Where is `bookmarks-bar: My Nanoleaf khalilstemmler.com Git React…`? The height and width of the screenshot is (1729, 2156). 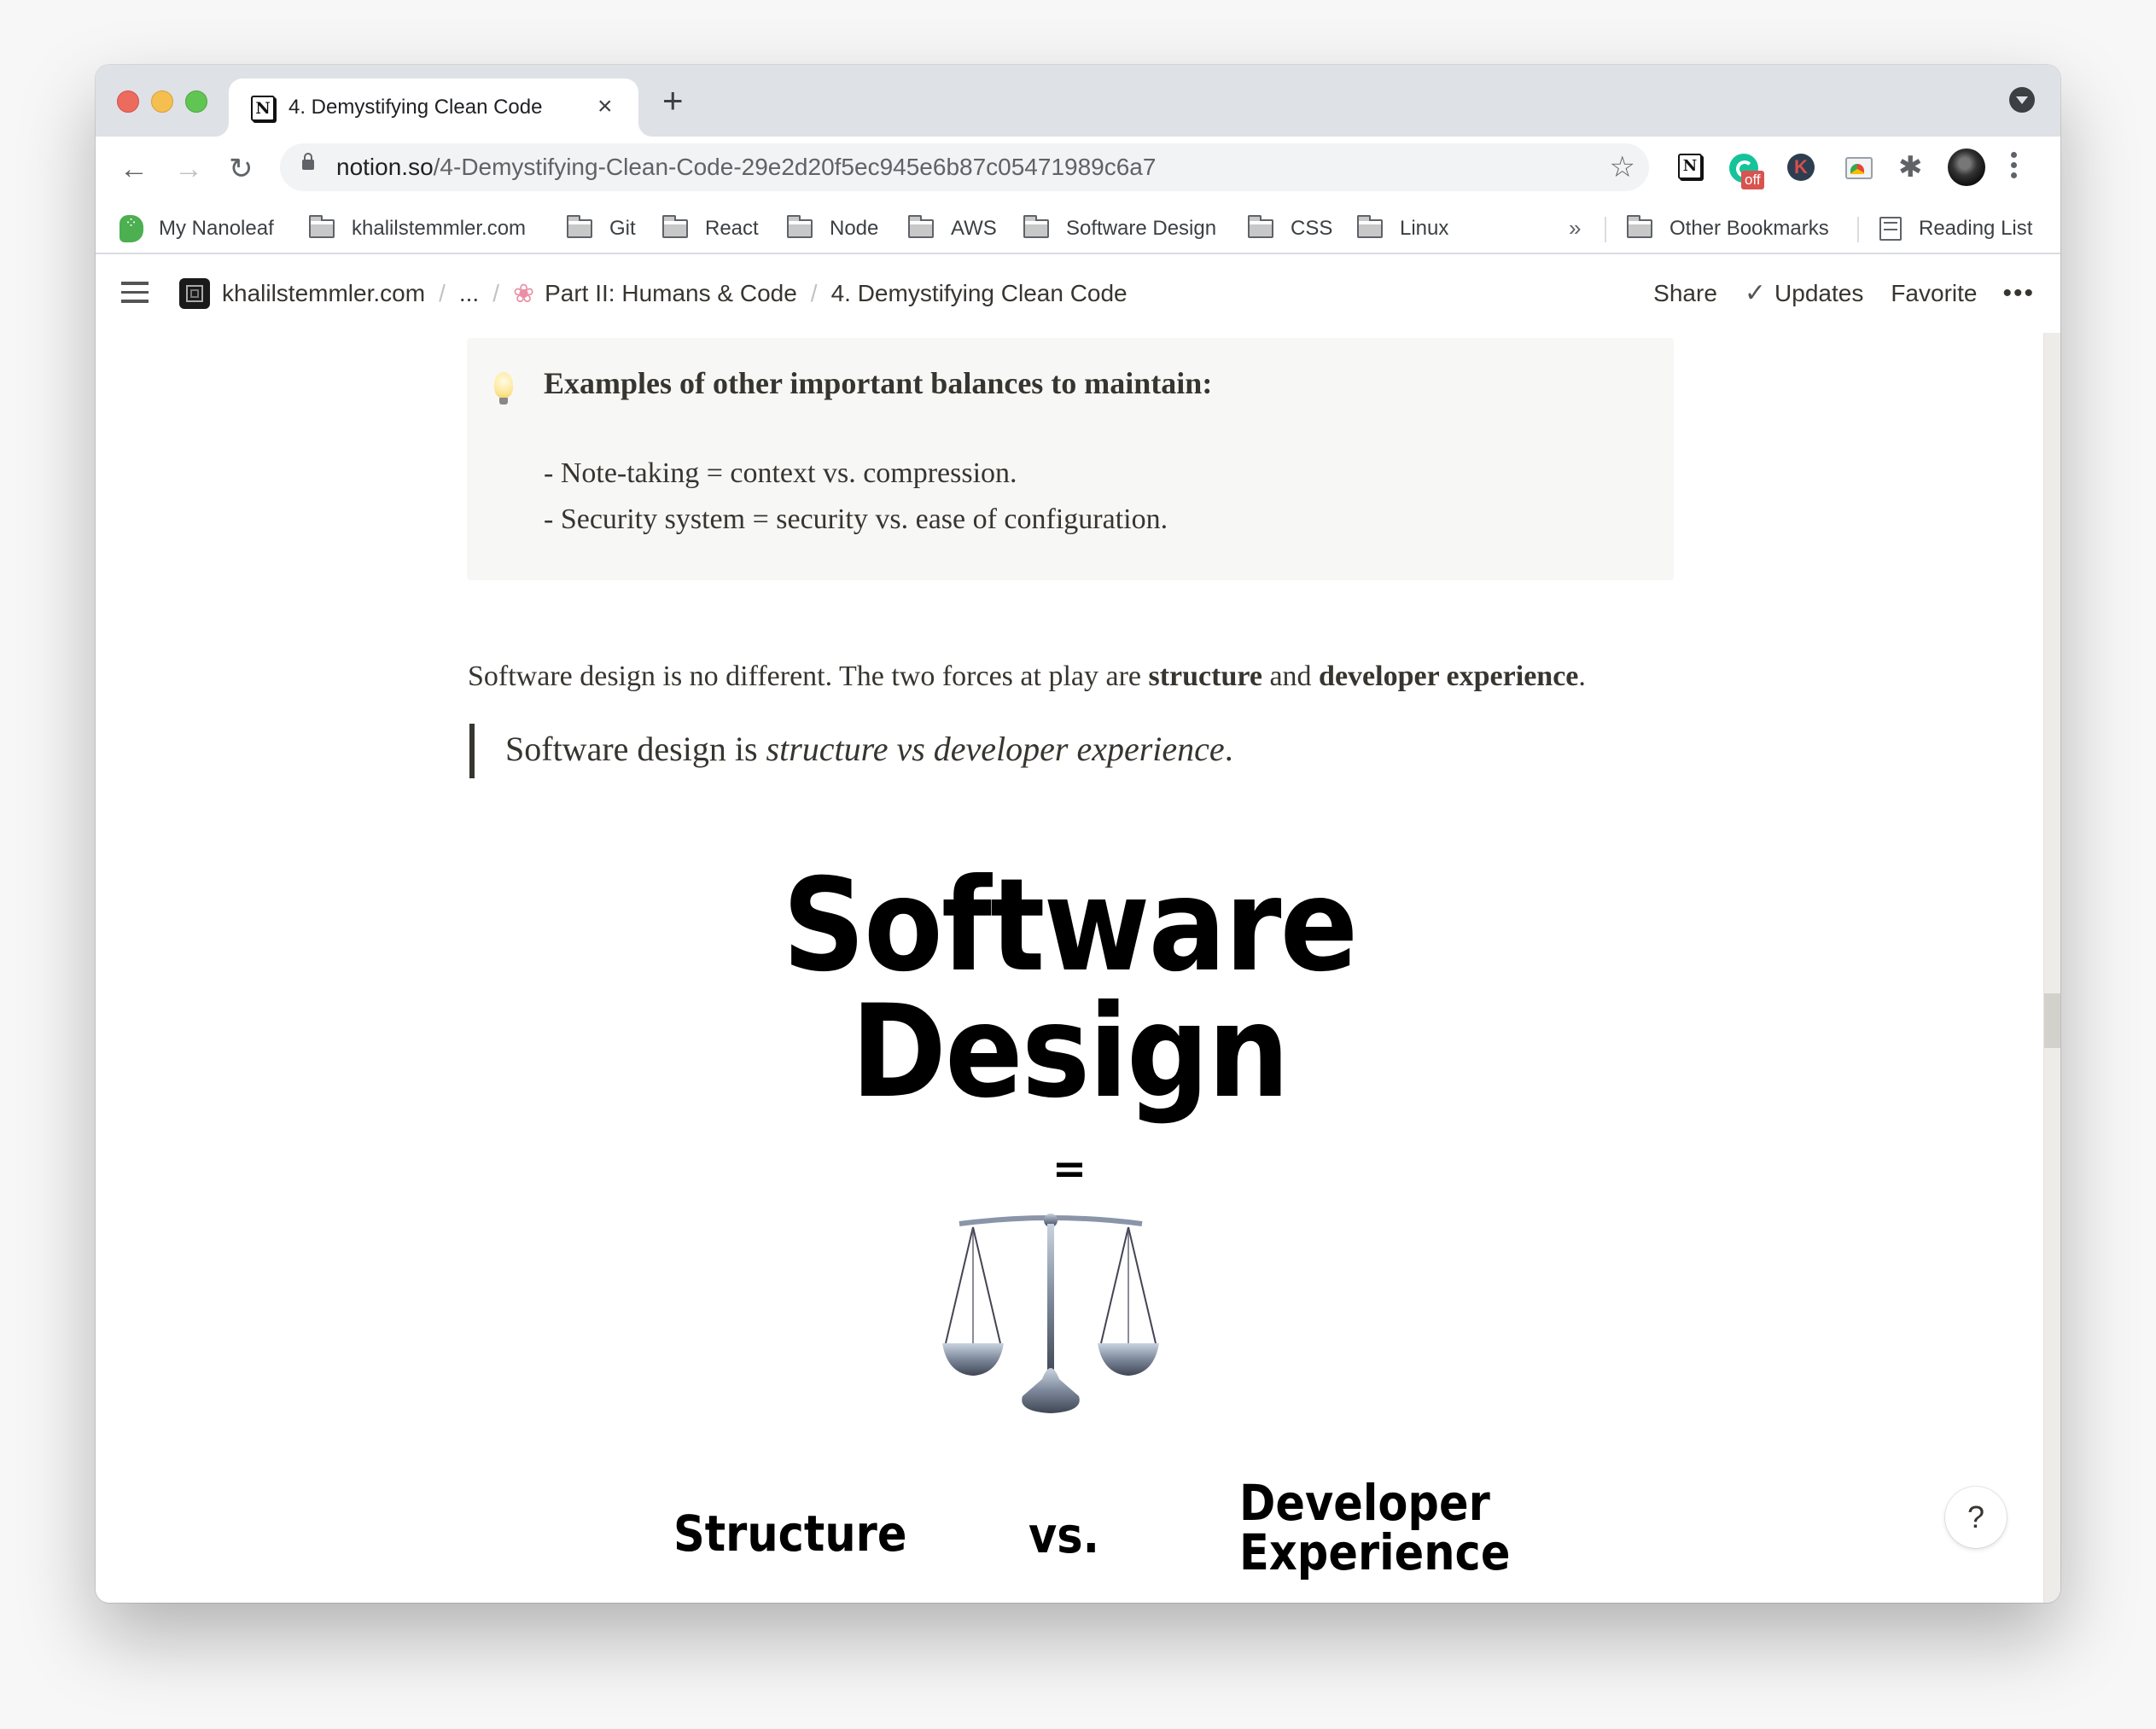
bookmarks-bar: My Nanoleaf khalilstemmler.com Git React… is located at coordinates (1078, 229).